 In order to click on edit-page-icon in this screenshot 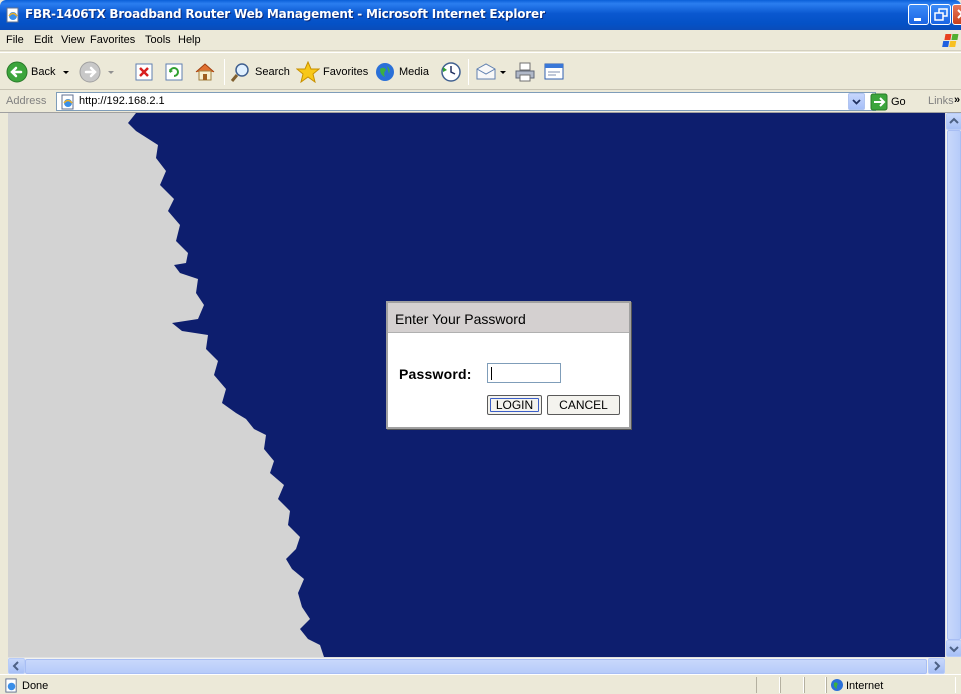, I will do `click(554, 71)`.